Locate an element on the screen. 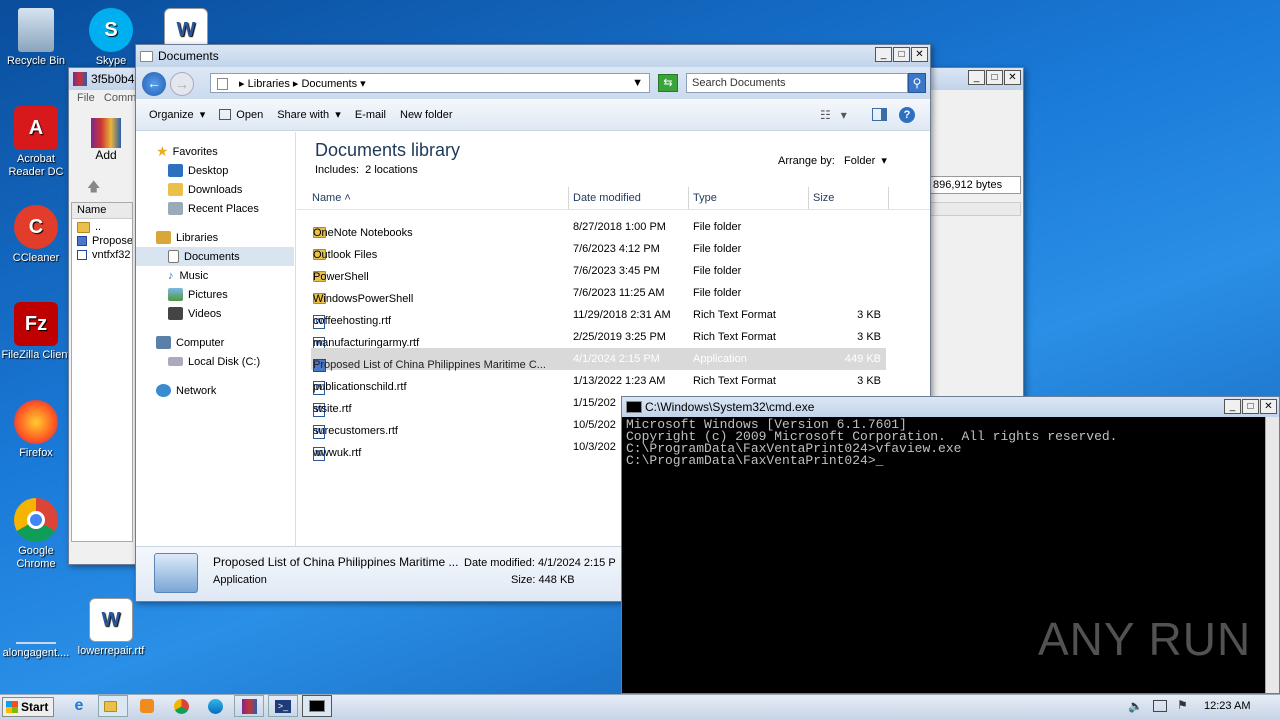  chrome-icon: Google Chrome is located at coordinates (37, 534).